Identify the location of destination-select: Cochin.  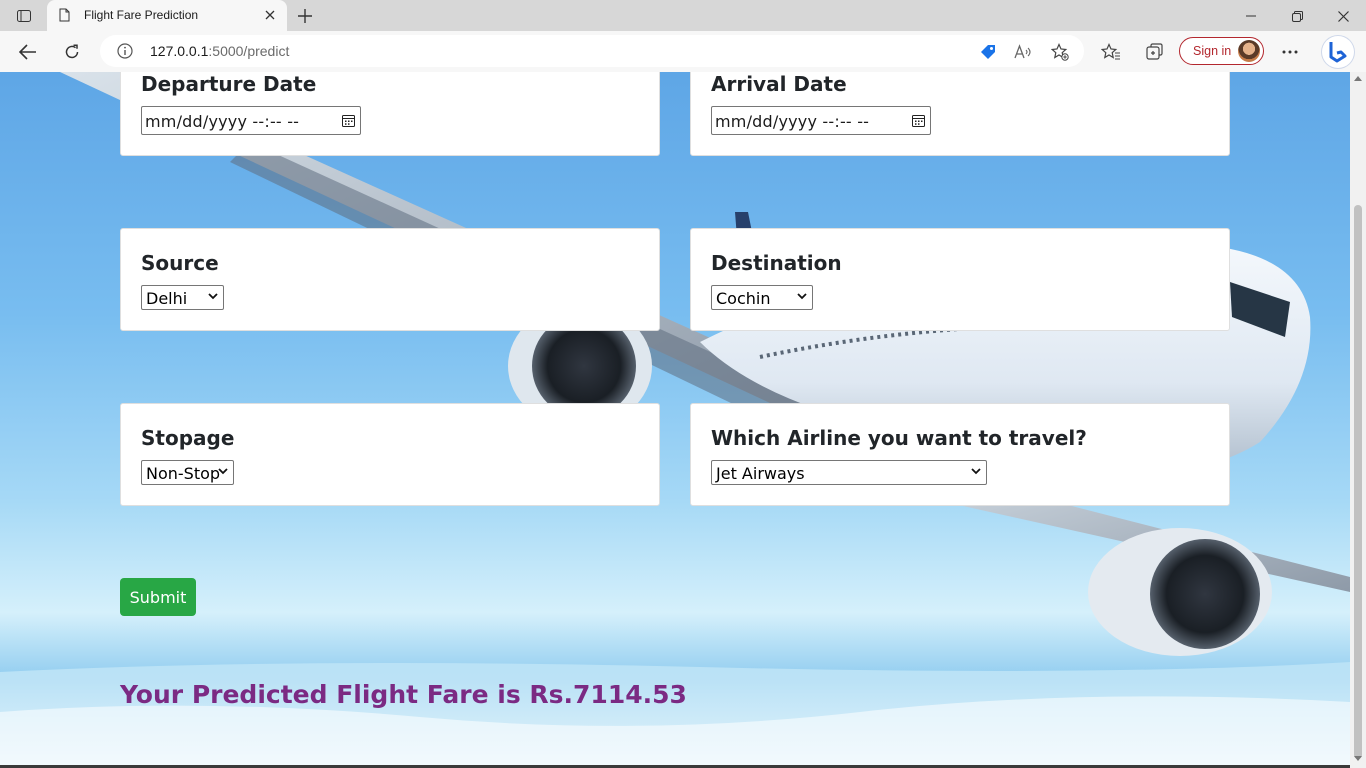
(762, 297).